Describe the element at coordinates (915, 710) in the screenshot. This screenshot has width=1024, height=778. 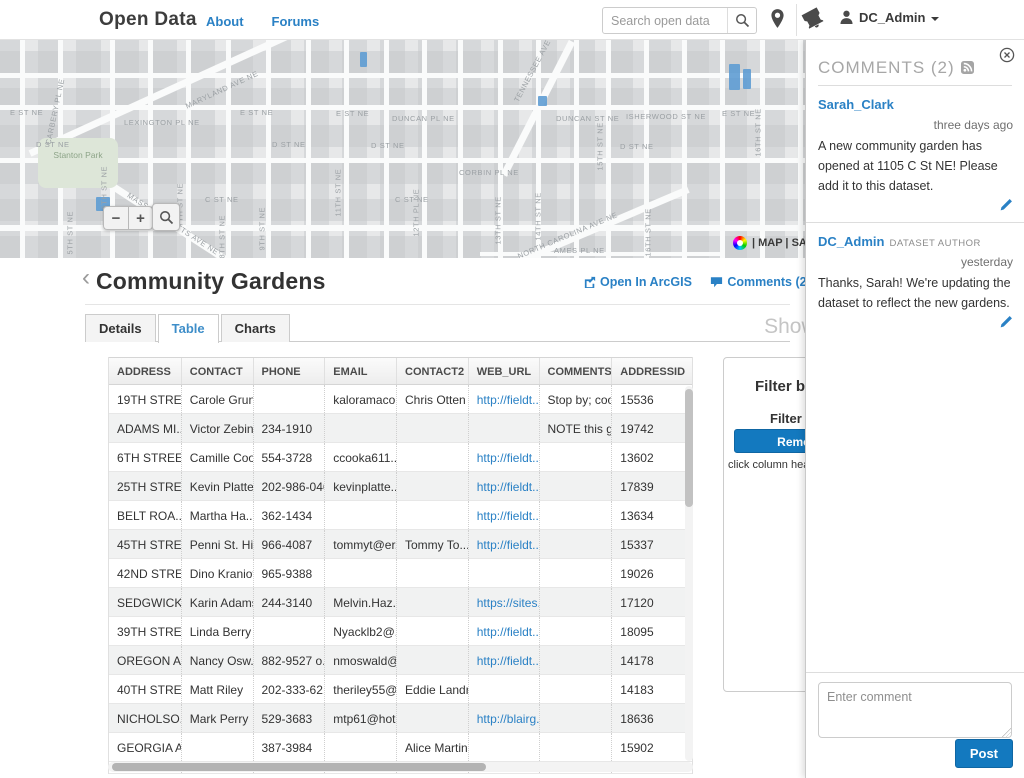
I see `comment-input` at that location.